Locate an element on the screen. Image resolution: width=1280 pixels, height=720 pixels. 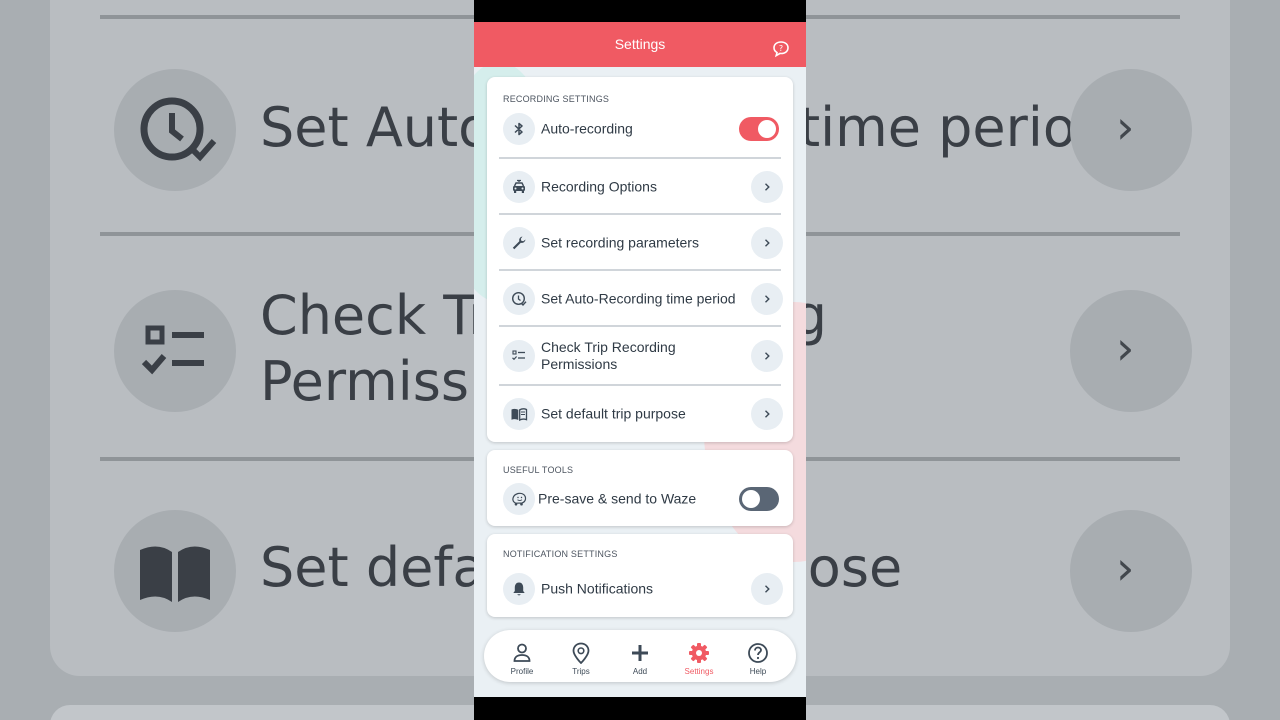
auto-recording-time-period-row: Set Auto-Recording time period is located at coordinates (641, 299).